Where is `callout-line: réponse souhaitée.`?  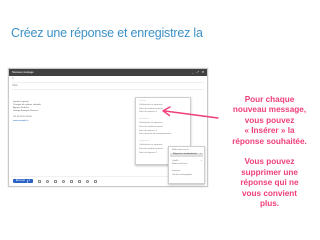 callout-line: réponse souhaitée. is located at coordinates (269, 141).